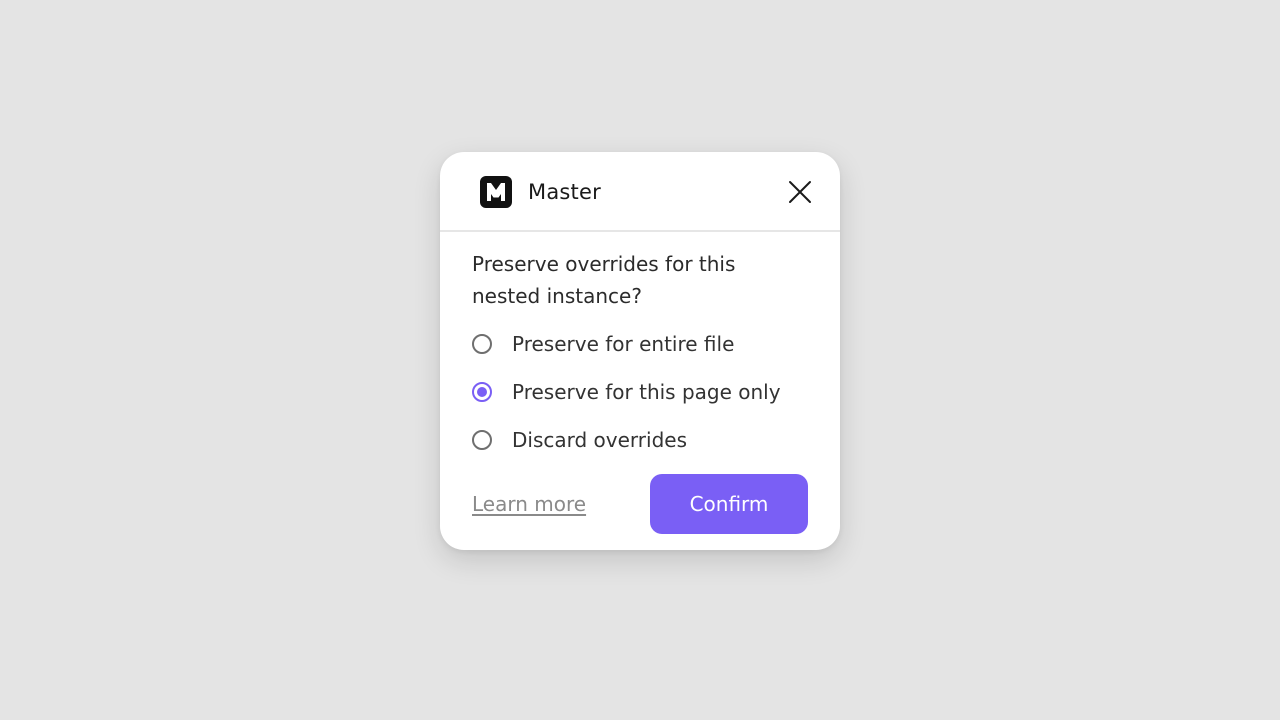  Describe the element at coordinates (599, 440) in the screenshot. I see `option-label: Discard overrides` at that location.